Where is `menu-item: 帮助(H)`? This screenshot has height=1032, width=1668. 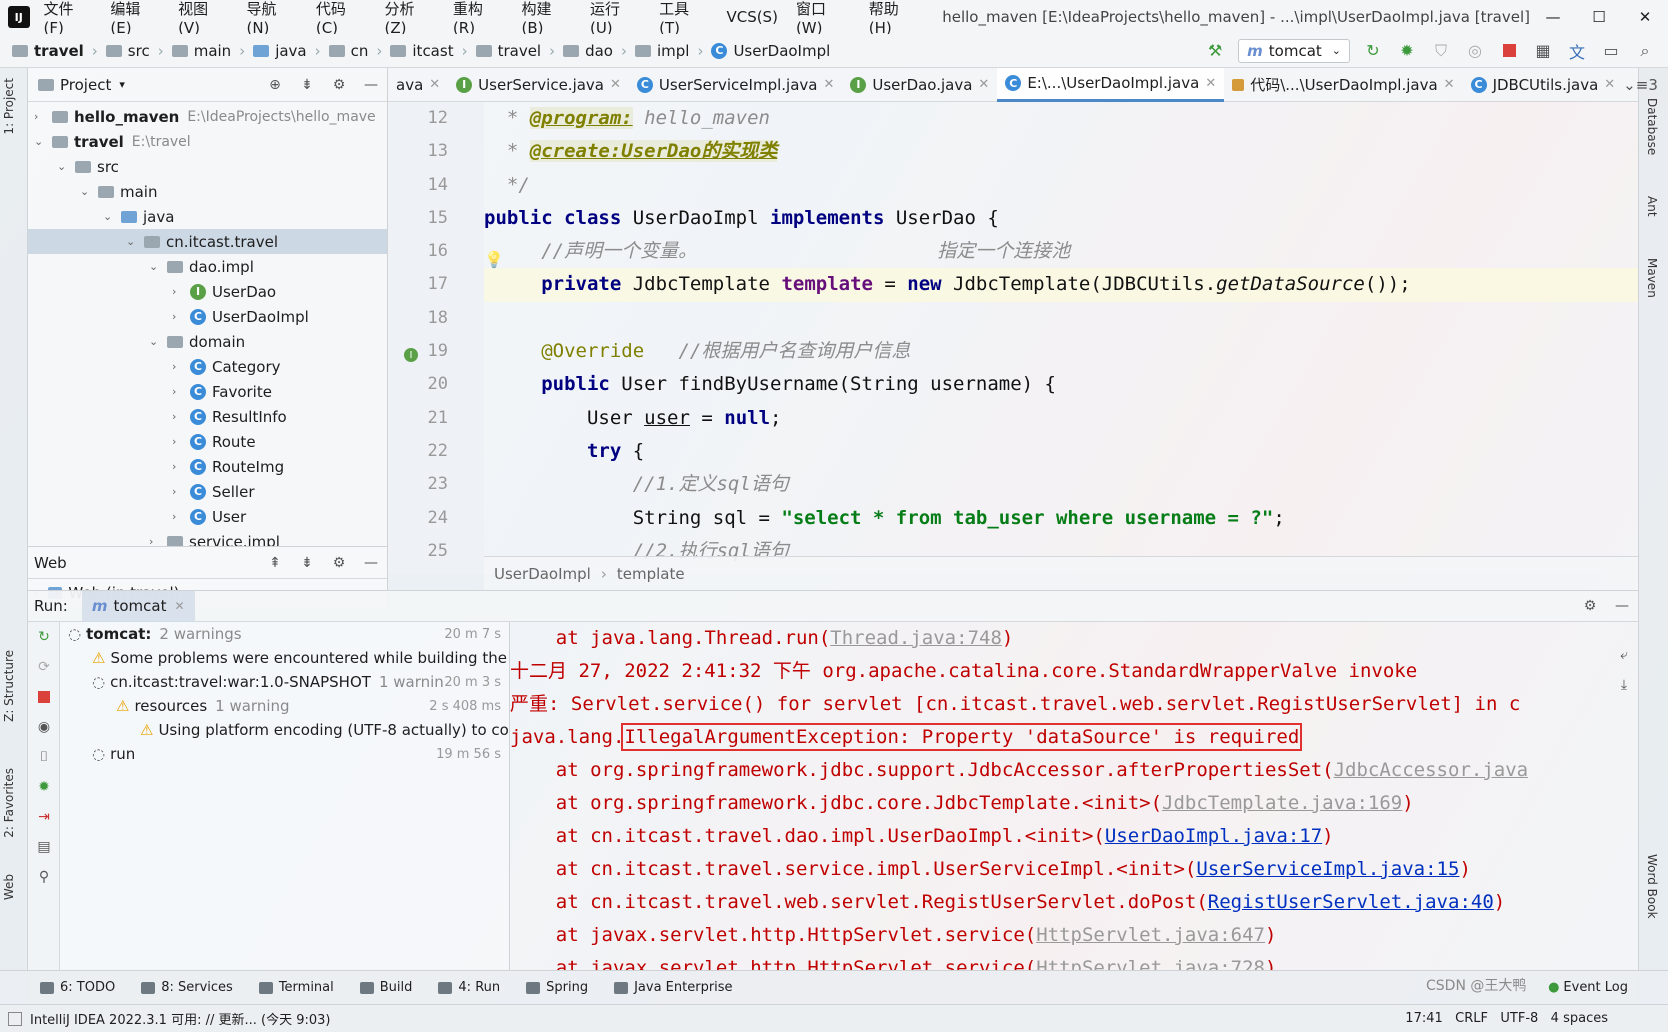 menu-item: 帮助(H) is located at coordinates (894, 18).